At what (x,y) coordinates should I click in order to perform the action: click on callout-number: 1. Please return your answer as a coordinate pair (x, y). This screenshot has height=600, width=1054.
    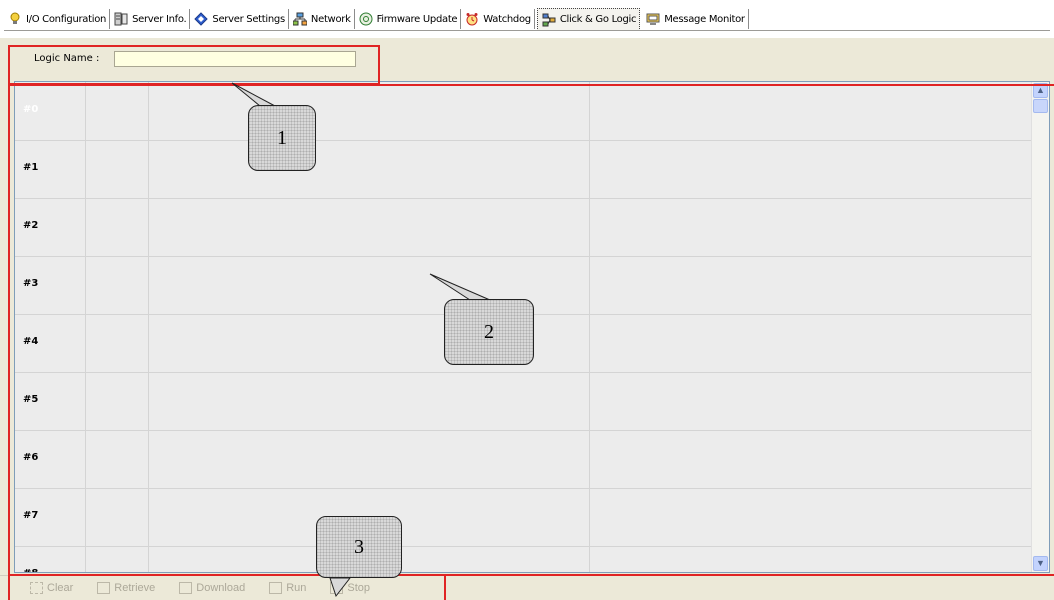
    Looking at the image, I should click on (282, 137).